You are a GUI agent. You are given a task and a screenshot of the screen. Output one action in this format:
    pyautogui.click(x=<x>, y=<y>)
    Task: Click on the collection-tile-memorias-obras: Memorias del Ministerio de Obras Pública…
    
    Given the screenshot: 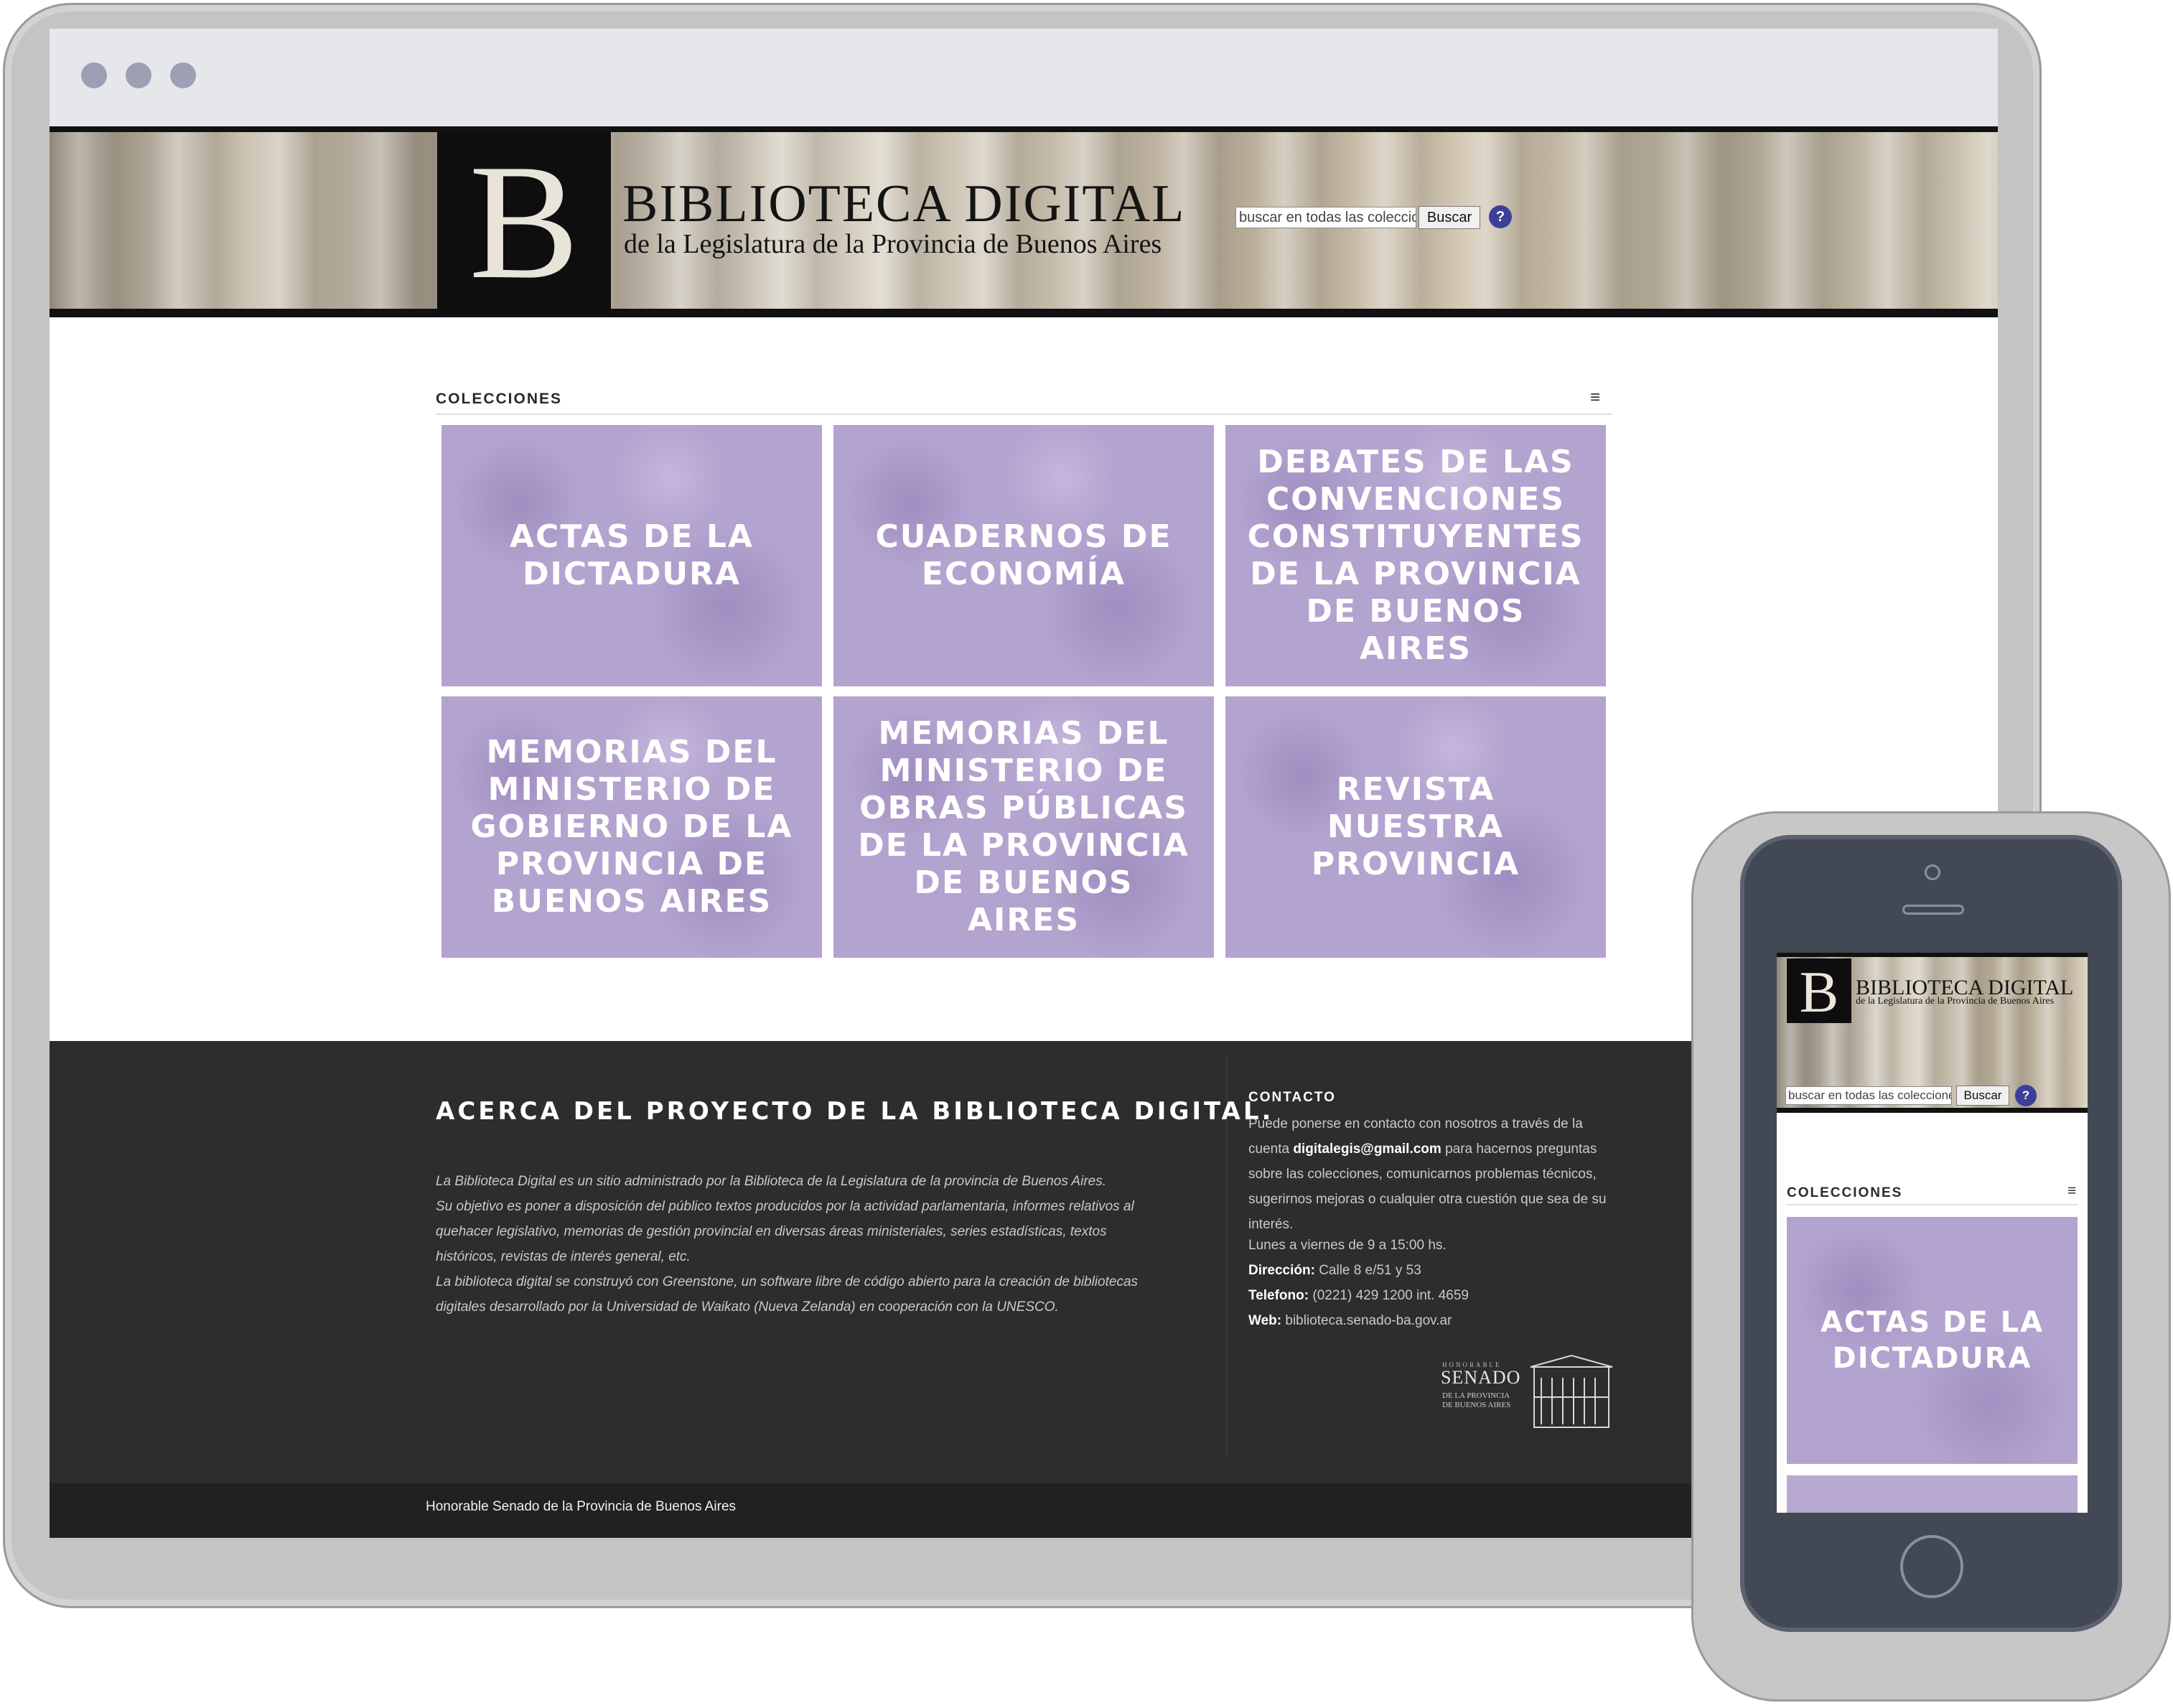 What is the action you would take?
    pyautogui.click(x=1023, y=827)
    